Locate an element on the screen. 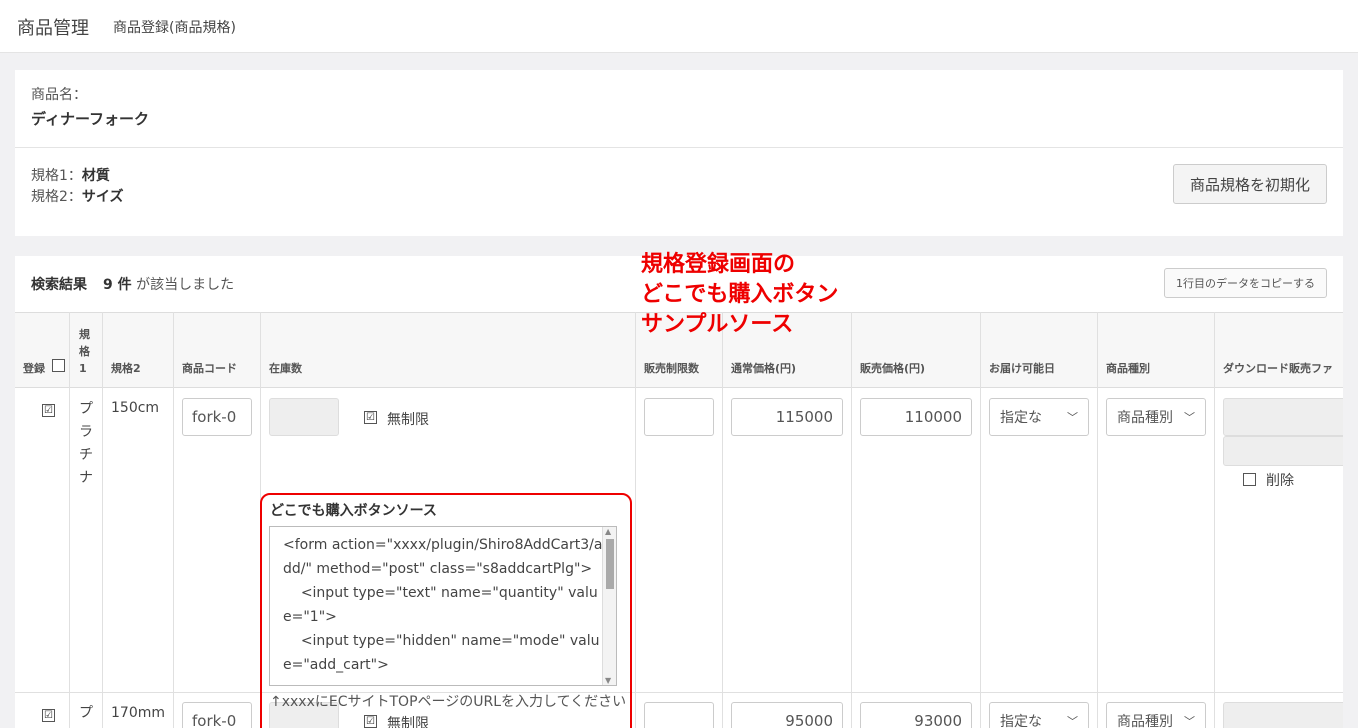 This screenshot has height=728, width=1358. row1-download-name-input is located at coordinates (1283, 417).